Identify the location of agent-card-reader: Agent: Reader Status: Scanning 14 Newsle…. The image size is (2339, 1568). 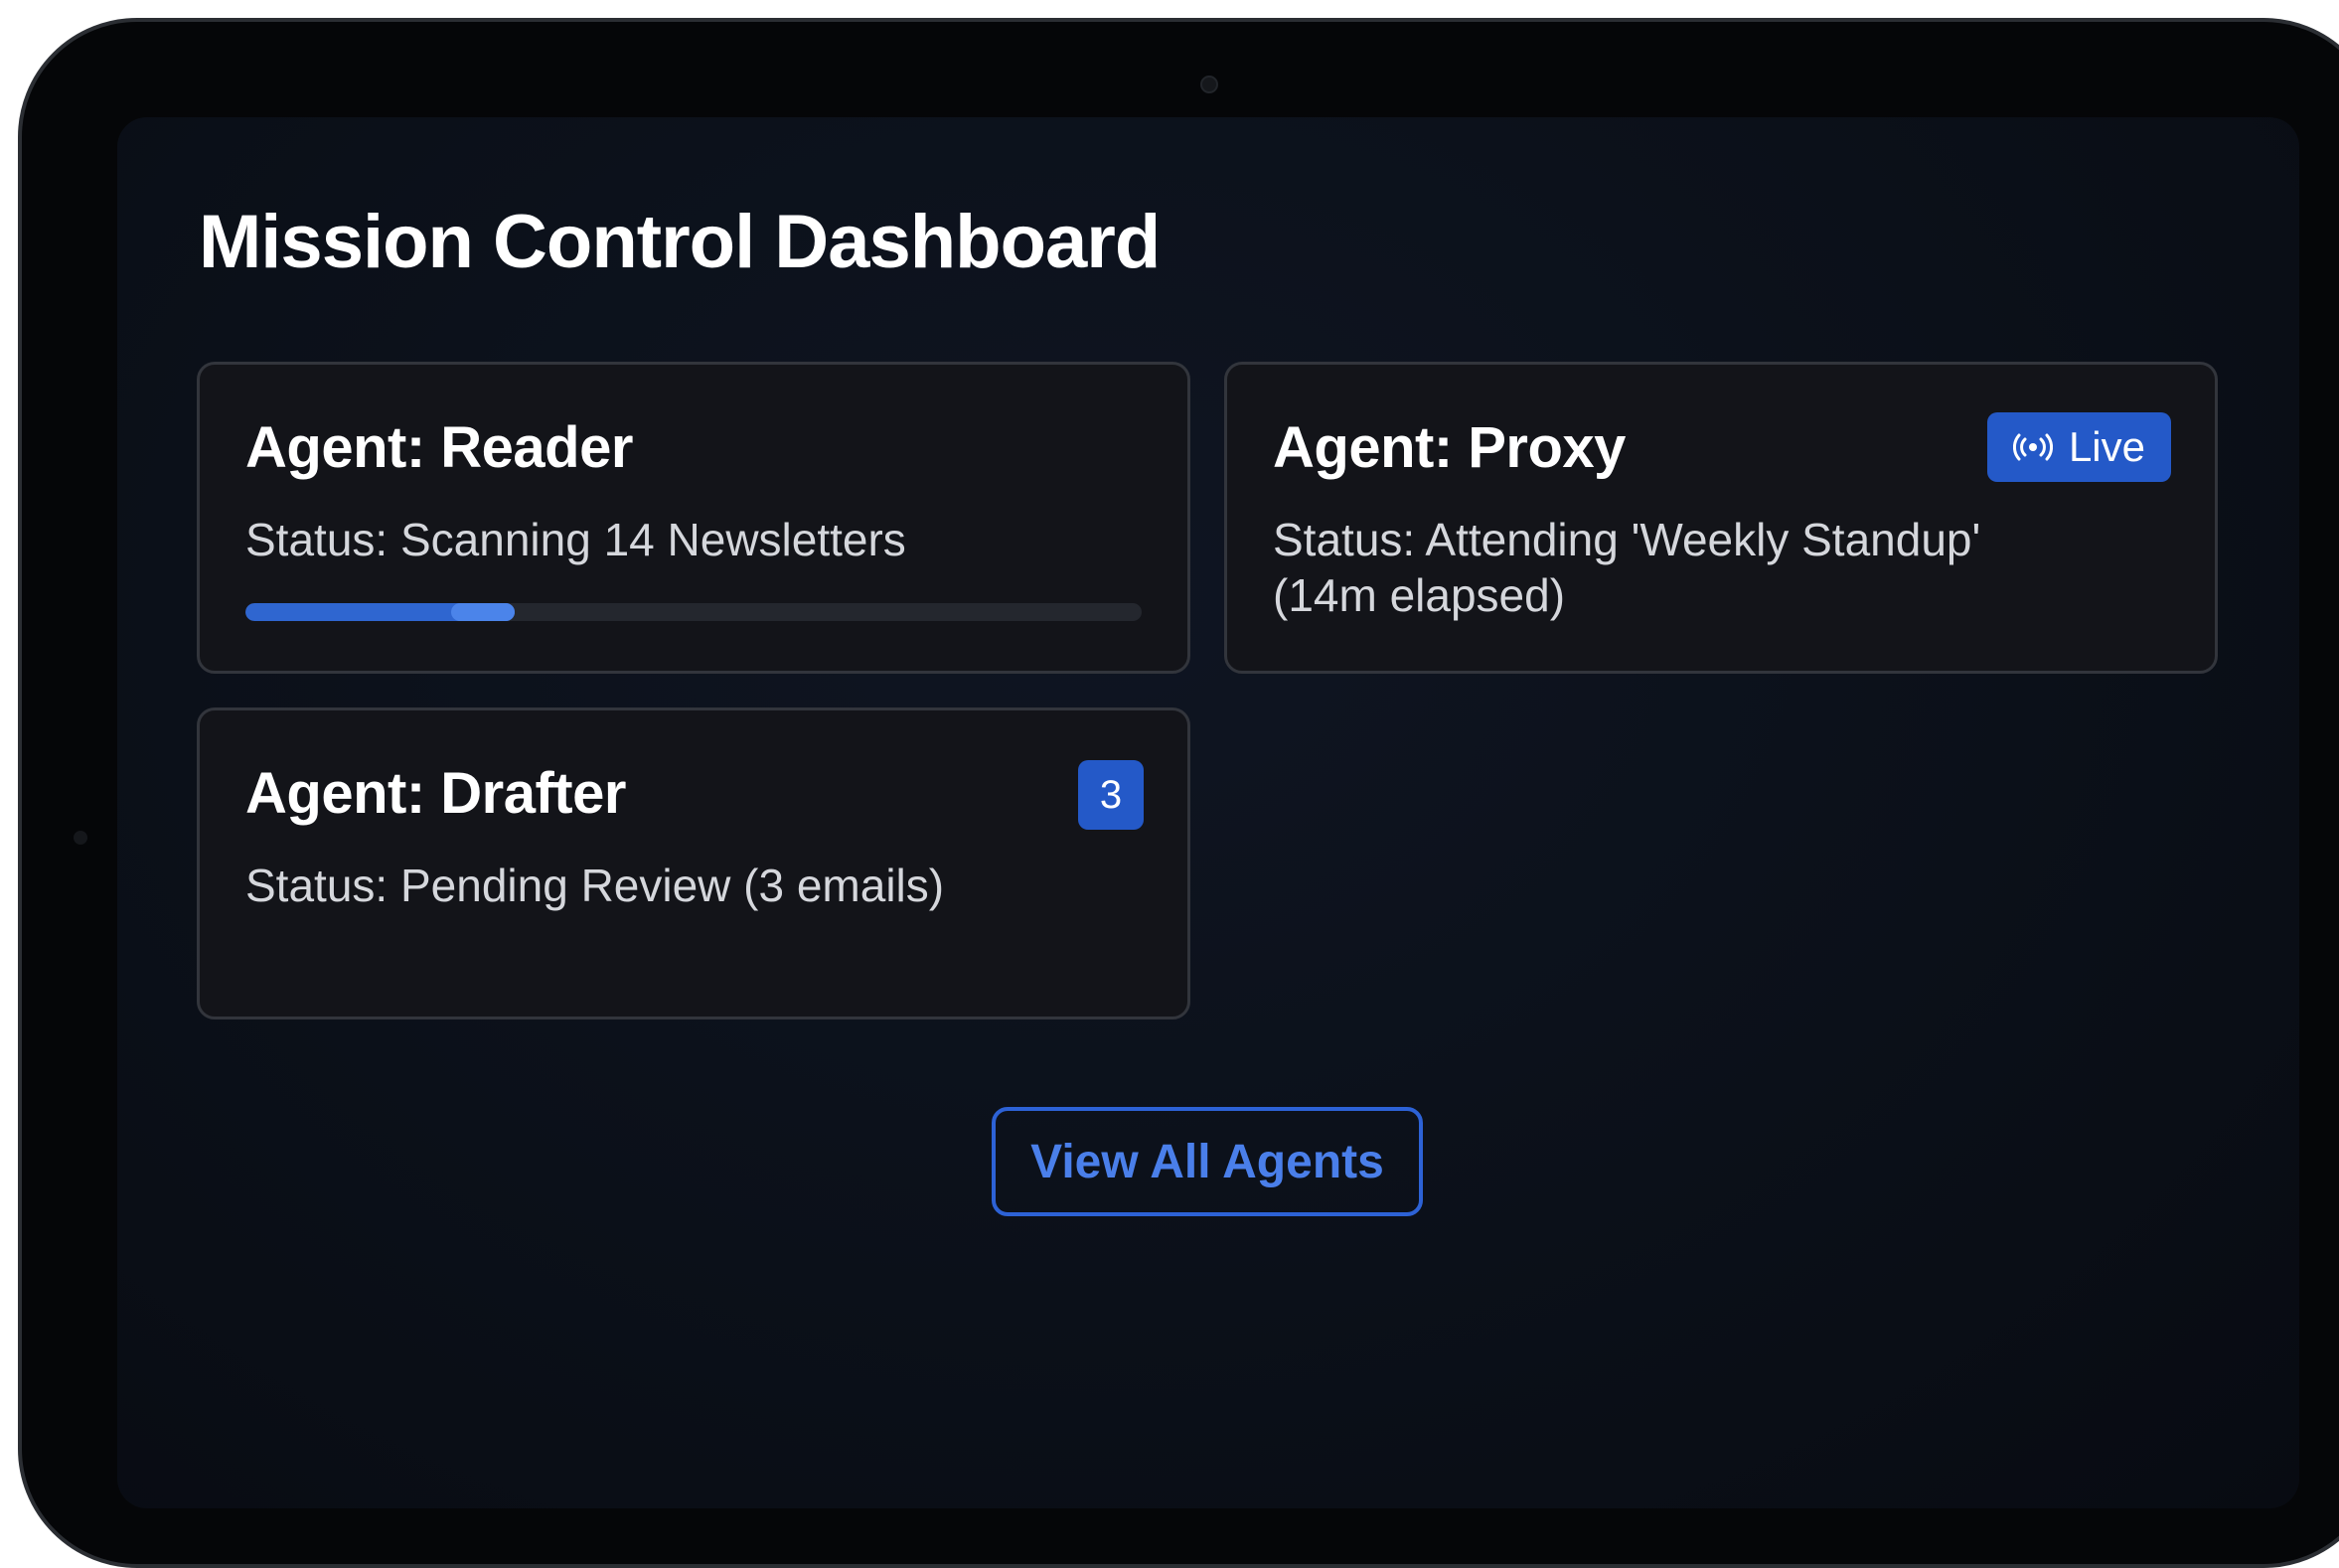
(694, 518).